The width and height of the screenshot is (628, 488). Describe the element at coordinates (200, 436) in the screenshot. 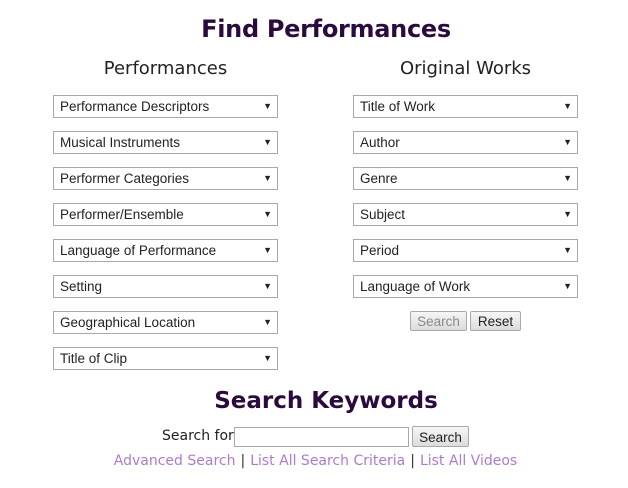

I see `search-for-label: Search for:` at that location.